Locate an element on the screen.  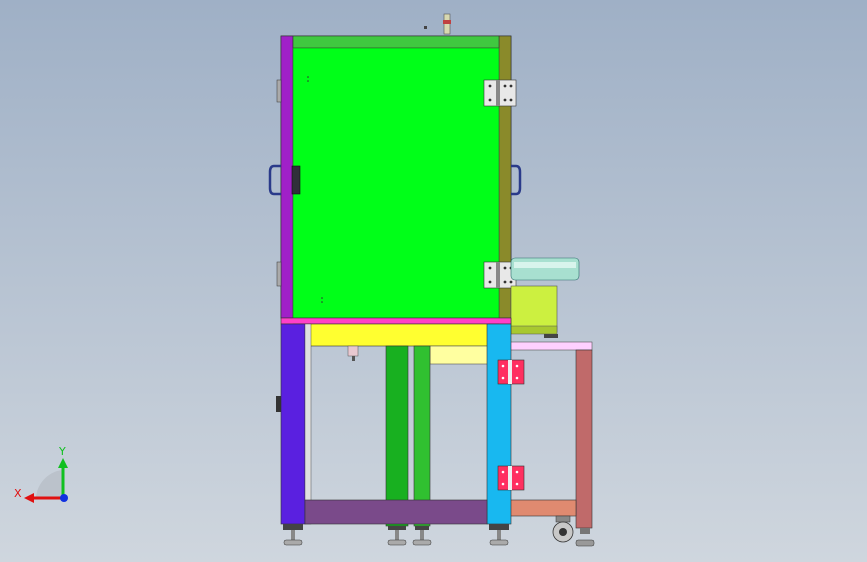
z-axis-dot is located at coordinates (64, 498).